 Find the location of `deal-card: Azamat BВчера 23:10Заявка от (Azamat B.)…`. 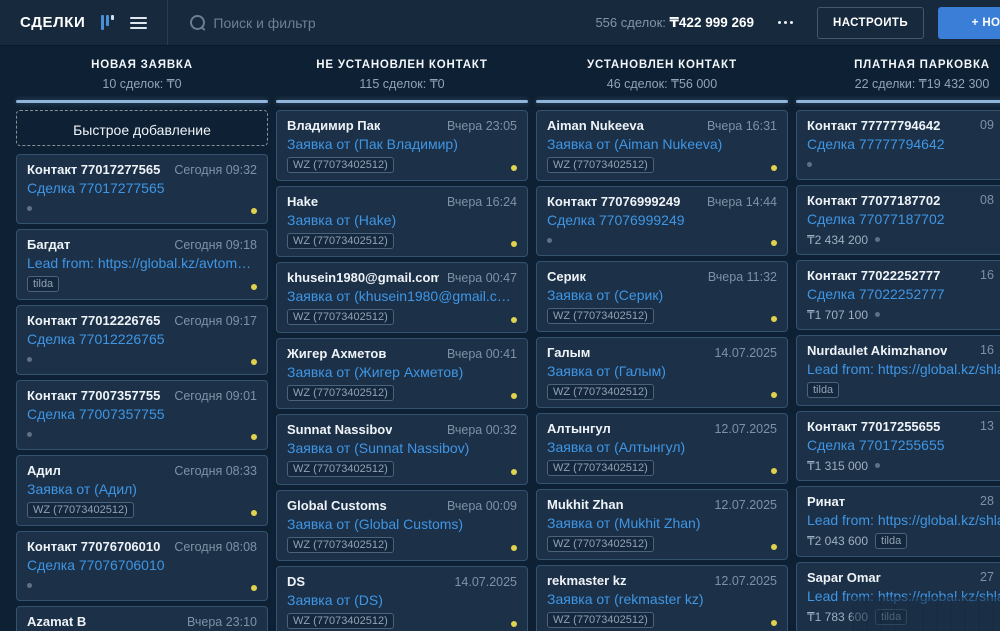

deal-card: Azamat BВчера 23:10Заявка от (Azamat B.)… is located at coordinates (142, 618).